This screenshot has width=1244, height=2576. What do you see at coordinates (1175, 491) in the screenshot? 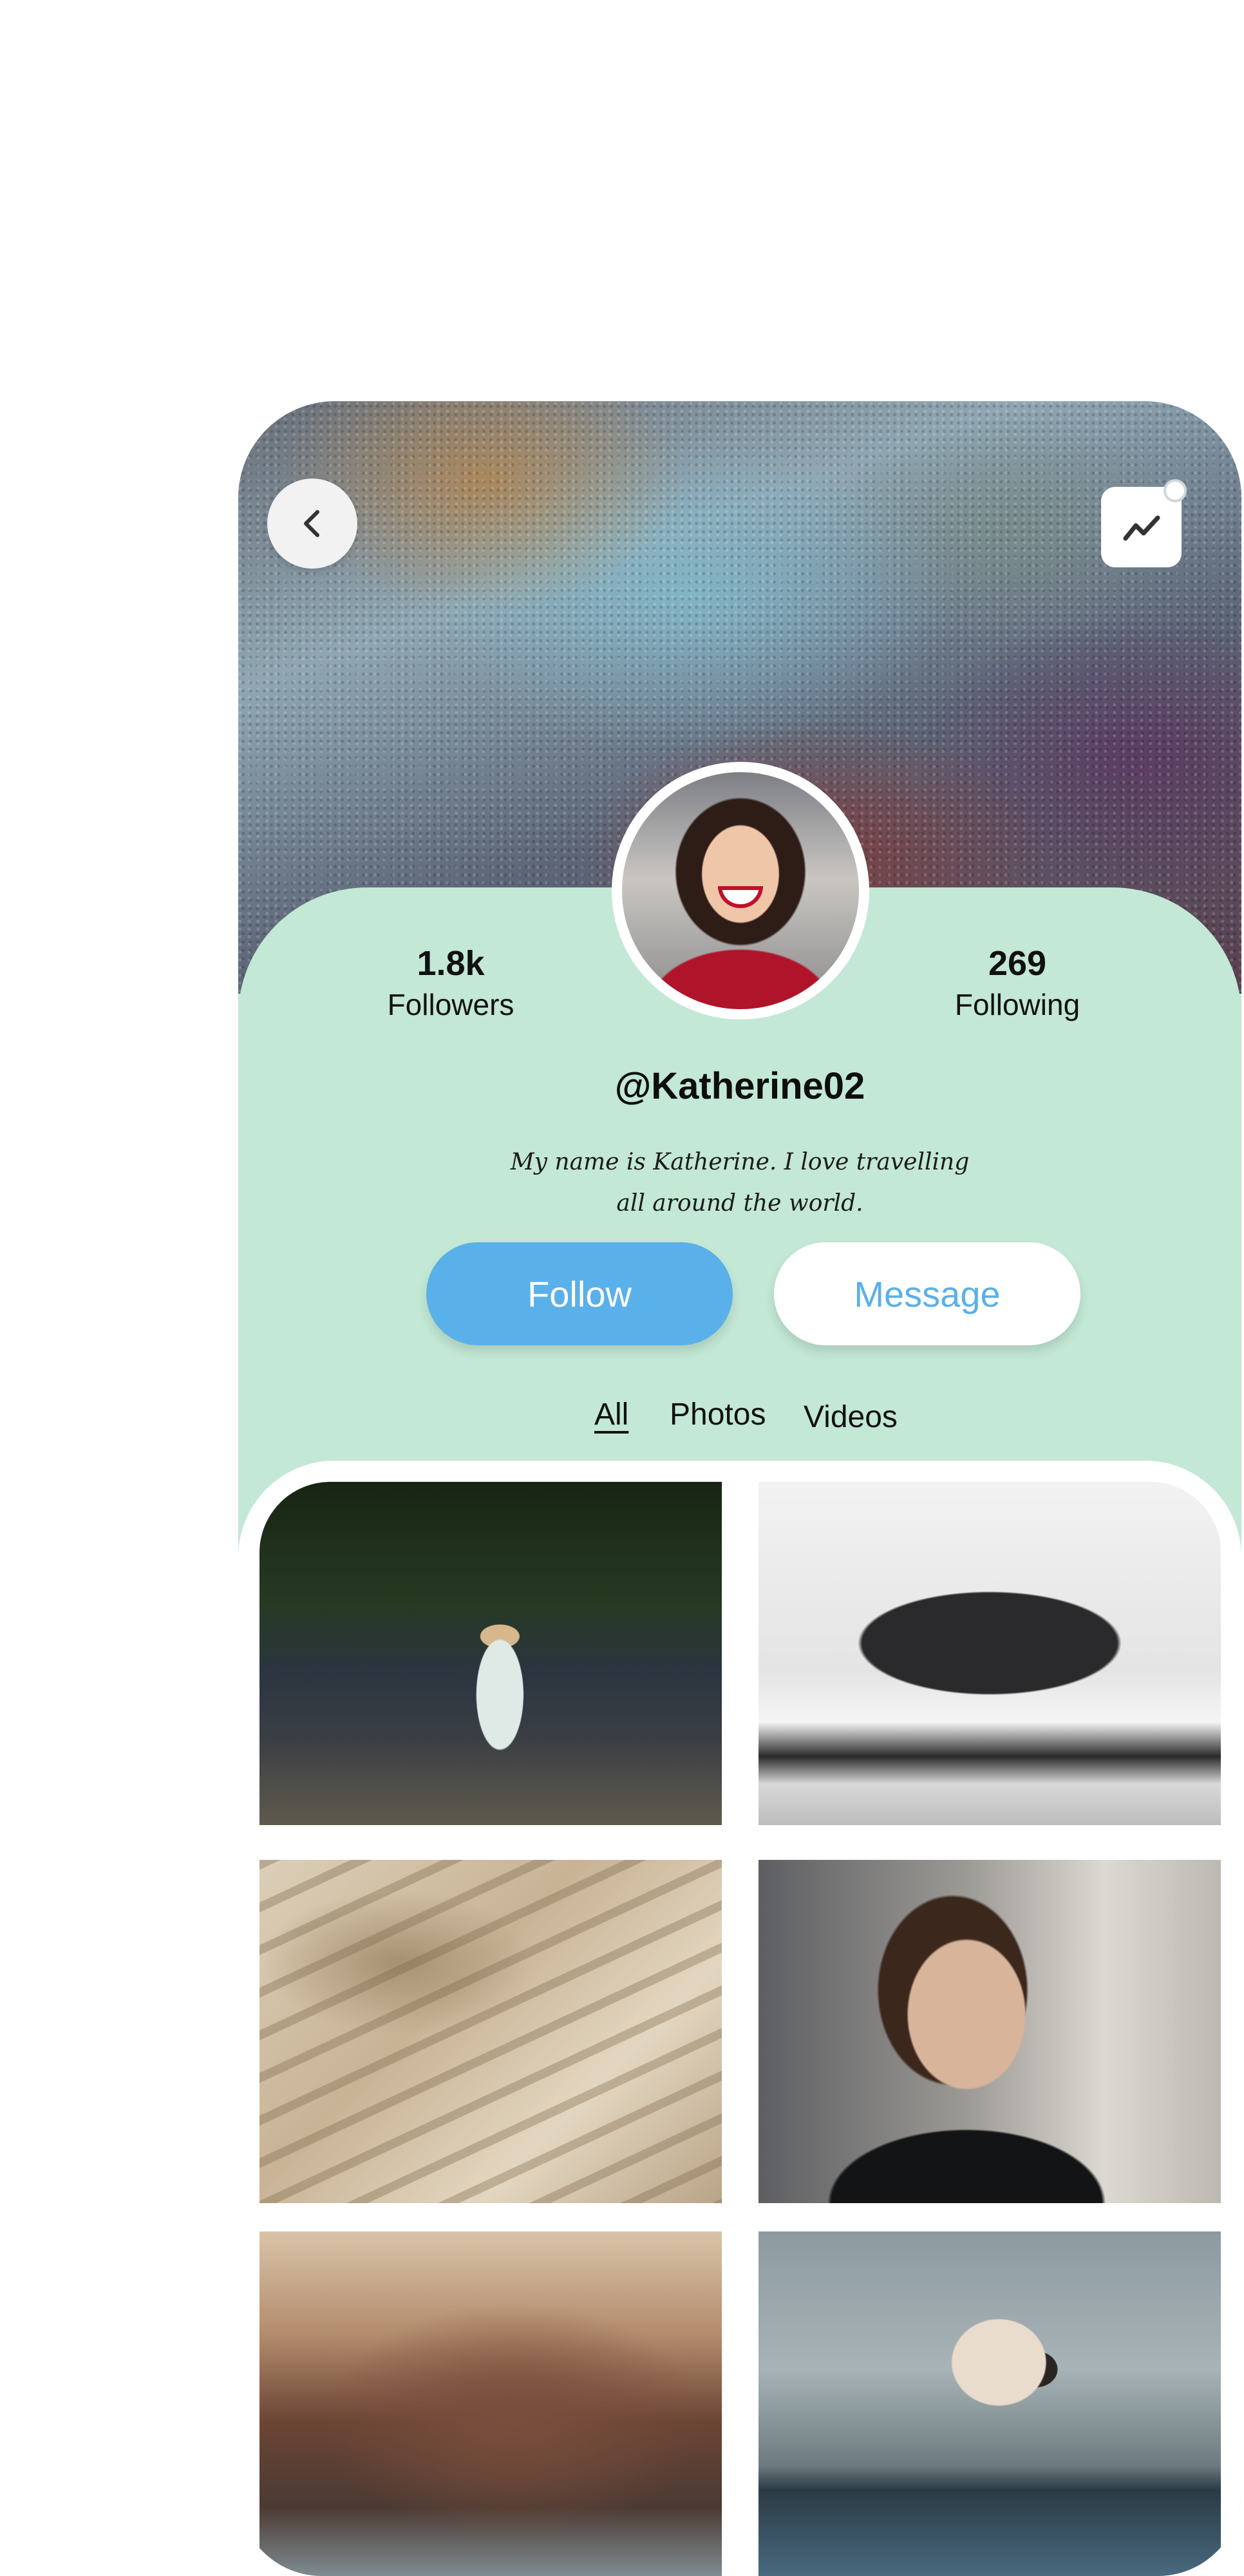
I see `notification-dot` at bounding box center [1175, 491].